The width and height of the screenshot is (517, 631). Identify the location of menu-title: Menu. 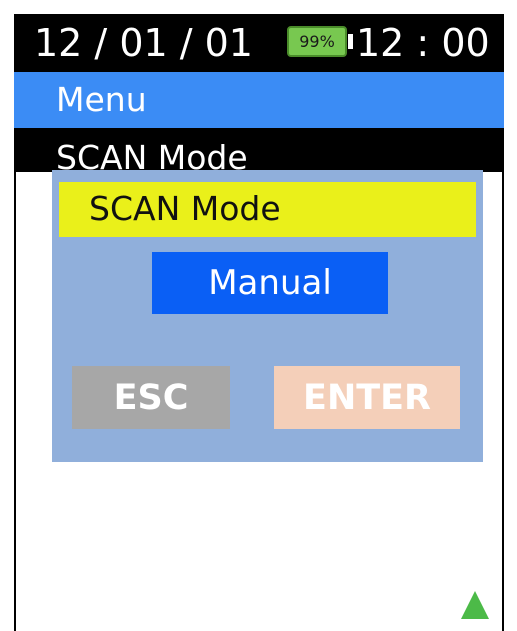
(101, 99).